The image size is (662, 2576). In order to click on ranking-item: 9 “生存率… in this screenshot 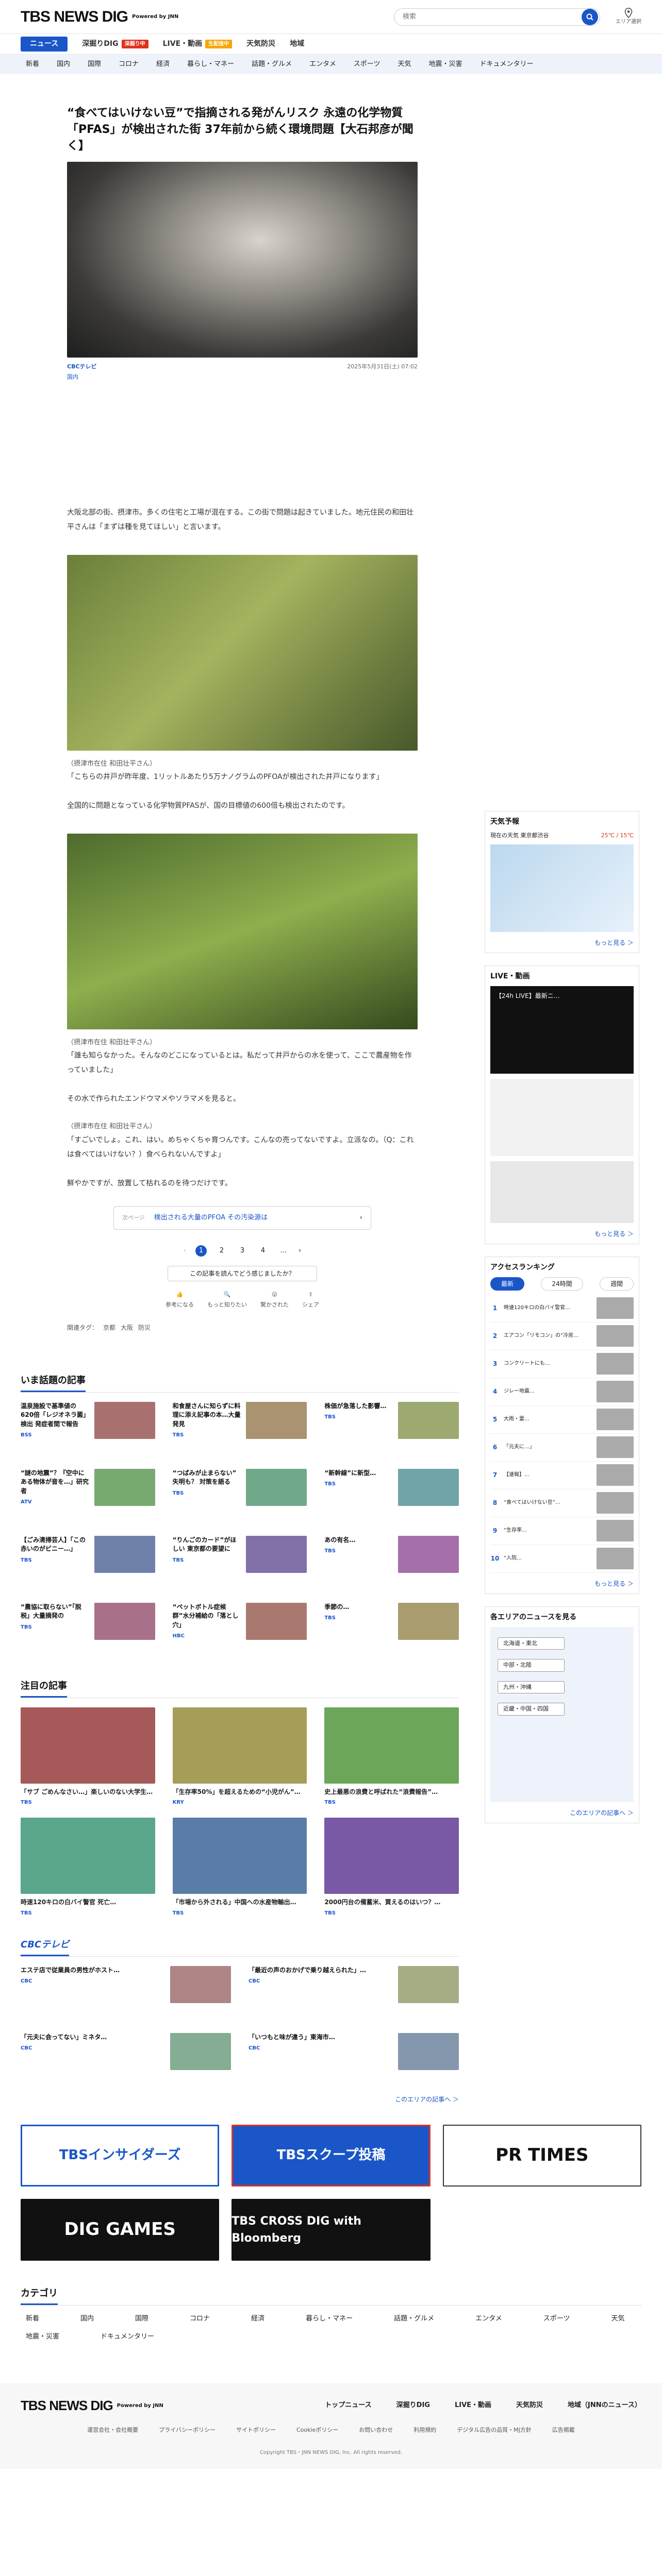, I will do `click(562, 1531)`.